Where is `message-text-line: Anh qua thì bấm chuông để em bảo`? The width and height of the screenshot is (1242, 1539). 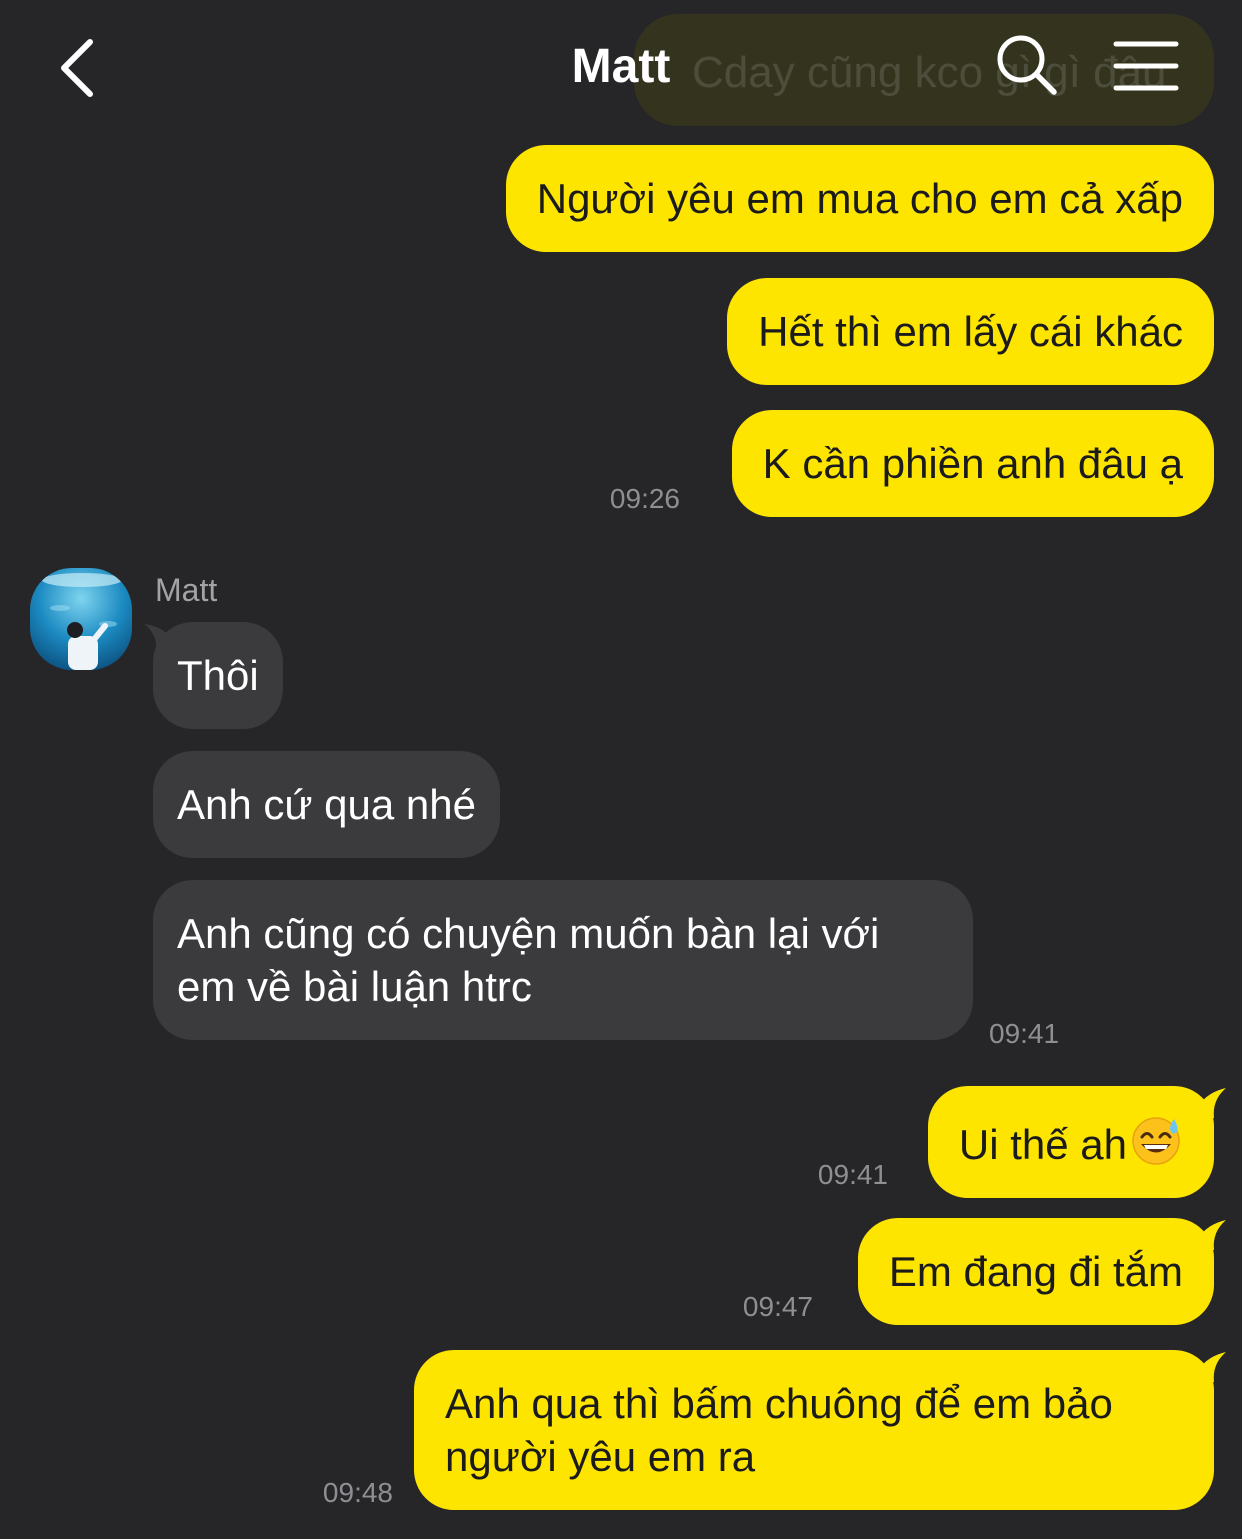
message-text-line: Anh qua thì bấm chuông để em bảo is located at coordinates (779, 1403).